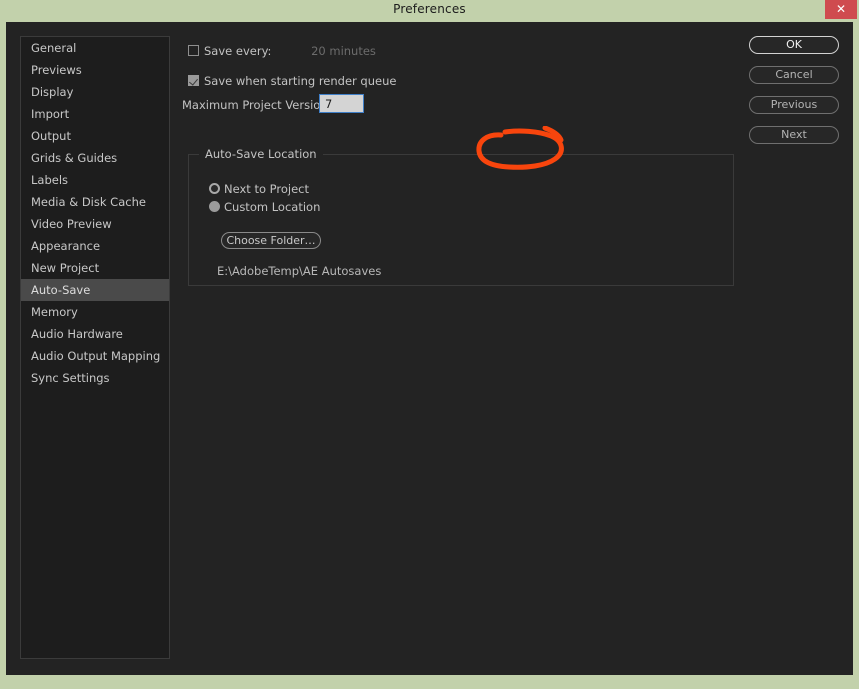 The width and height of the screenshot is (859, 689). I want to click on radio-custom-location: Custom Location, so click(264, 207).